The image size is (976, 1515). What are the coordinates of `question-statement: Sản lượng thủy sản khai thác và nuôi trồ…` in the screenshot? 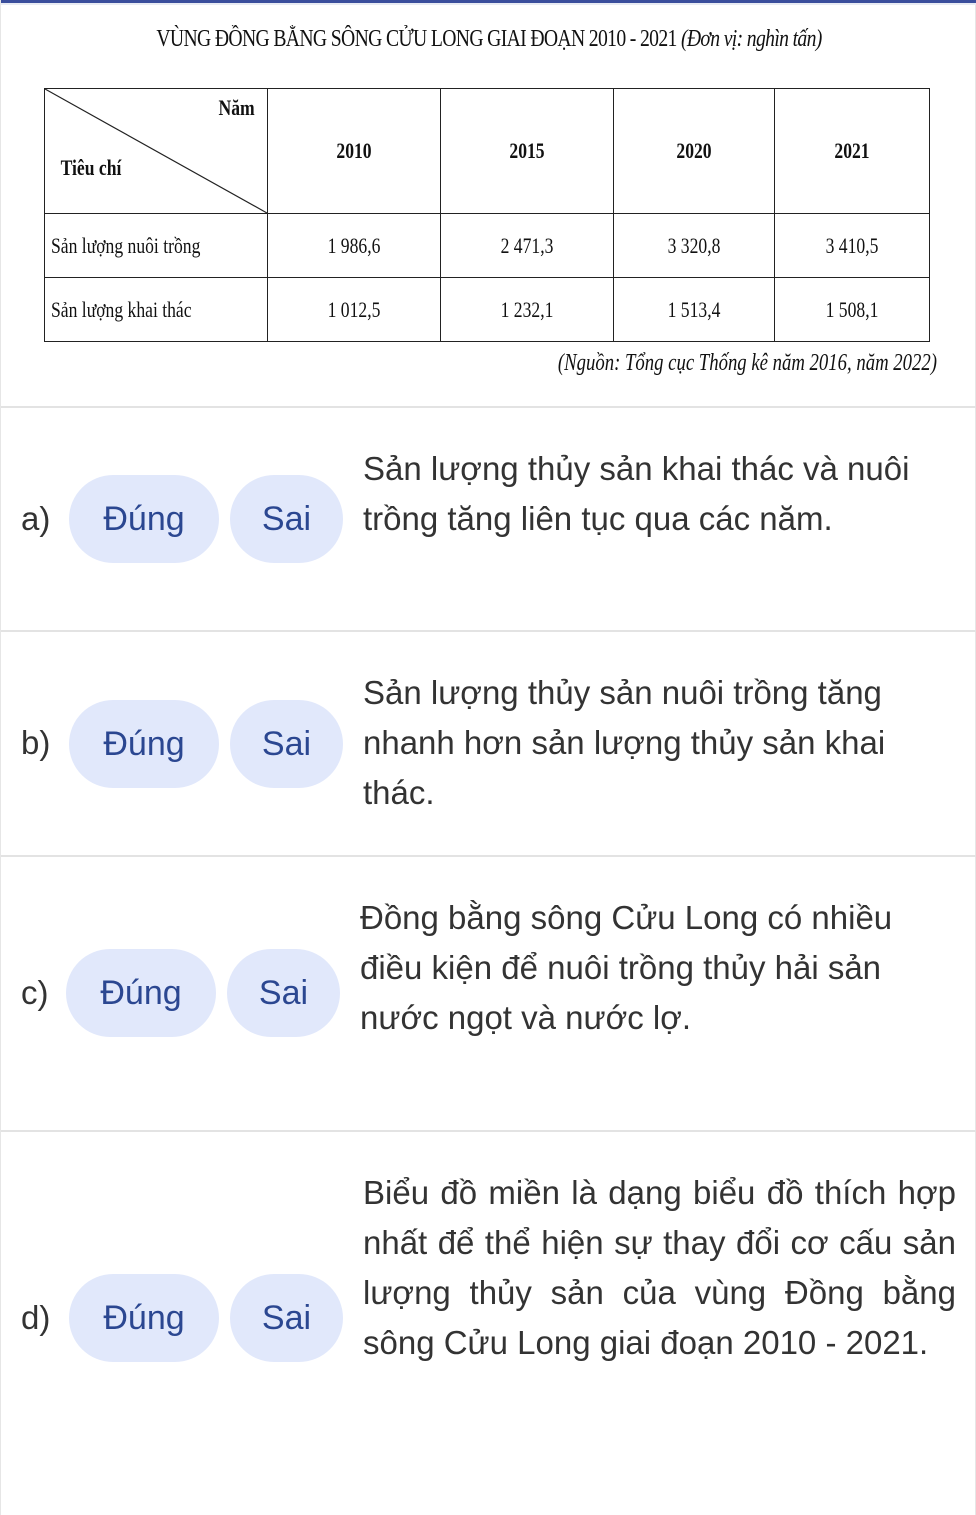 It's located at (636, 493).